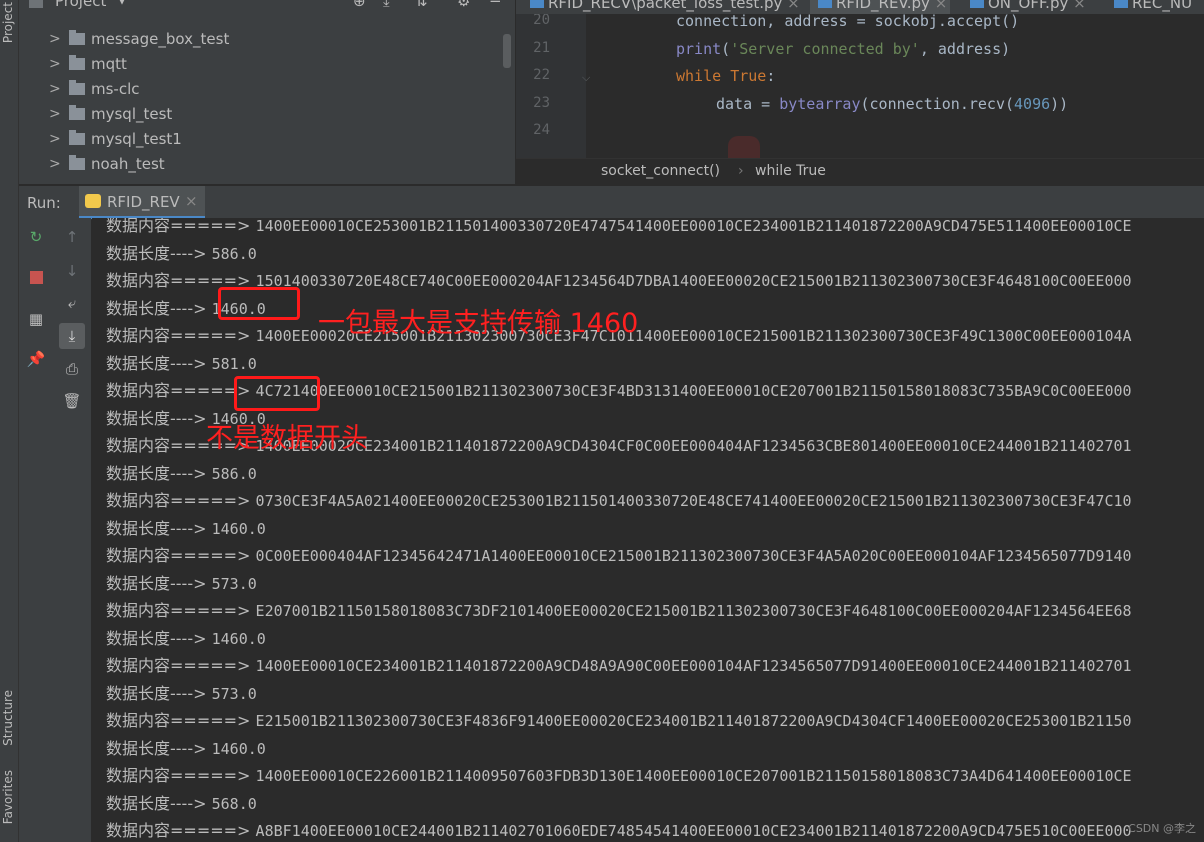  Describe the element at coordinates (36, 277) in the screenshot. I see `stop-icon` at that location.